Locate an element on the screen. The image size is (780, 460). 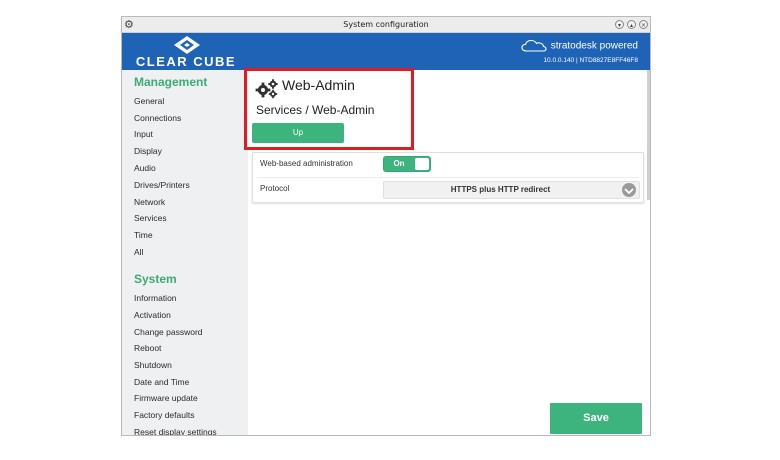
row-divider is located at coordinates (448, 177).